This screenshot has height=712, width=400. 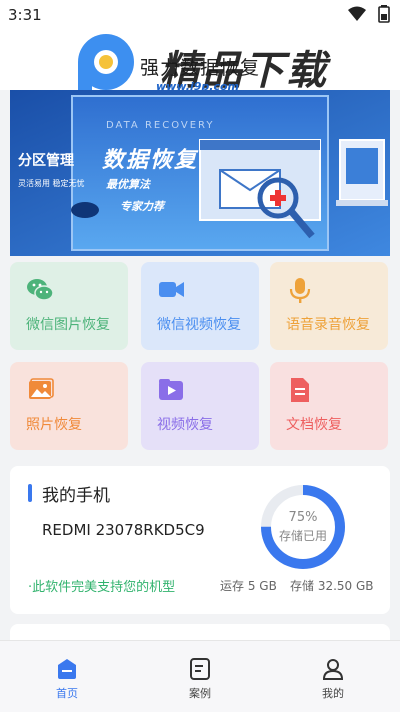 I want to click on nav-item-home: 首页, so click(x=67, y=676).